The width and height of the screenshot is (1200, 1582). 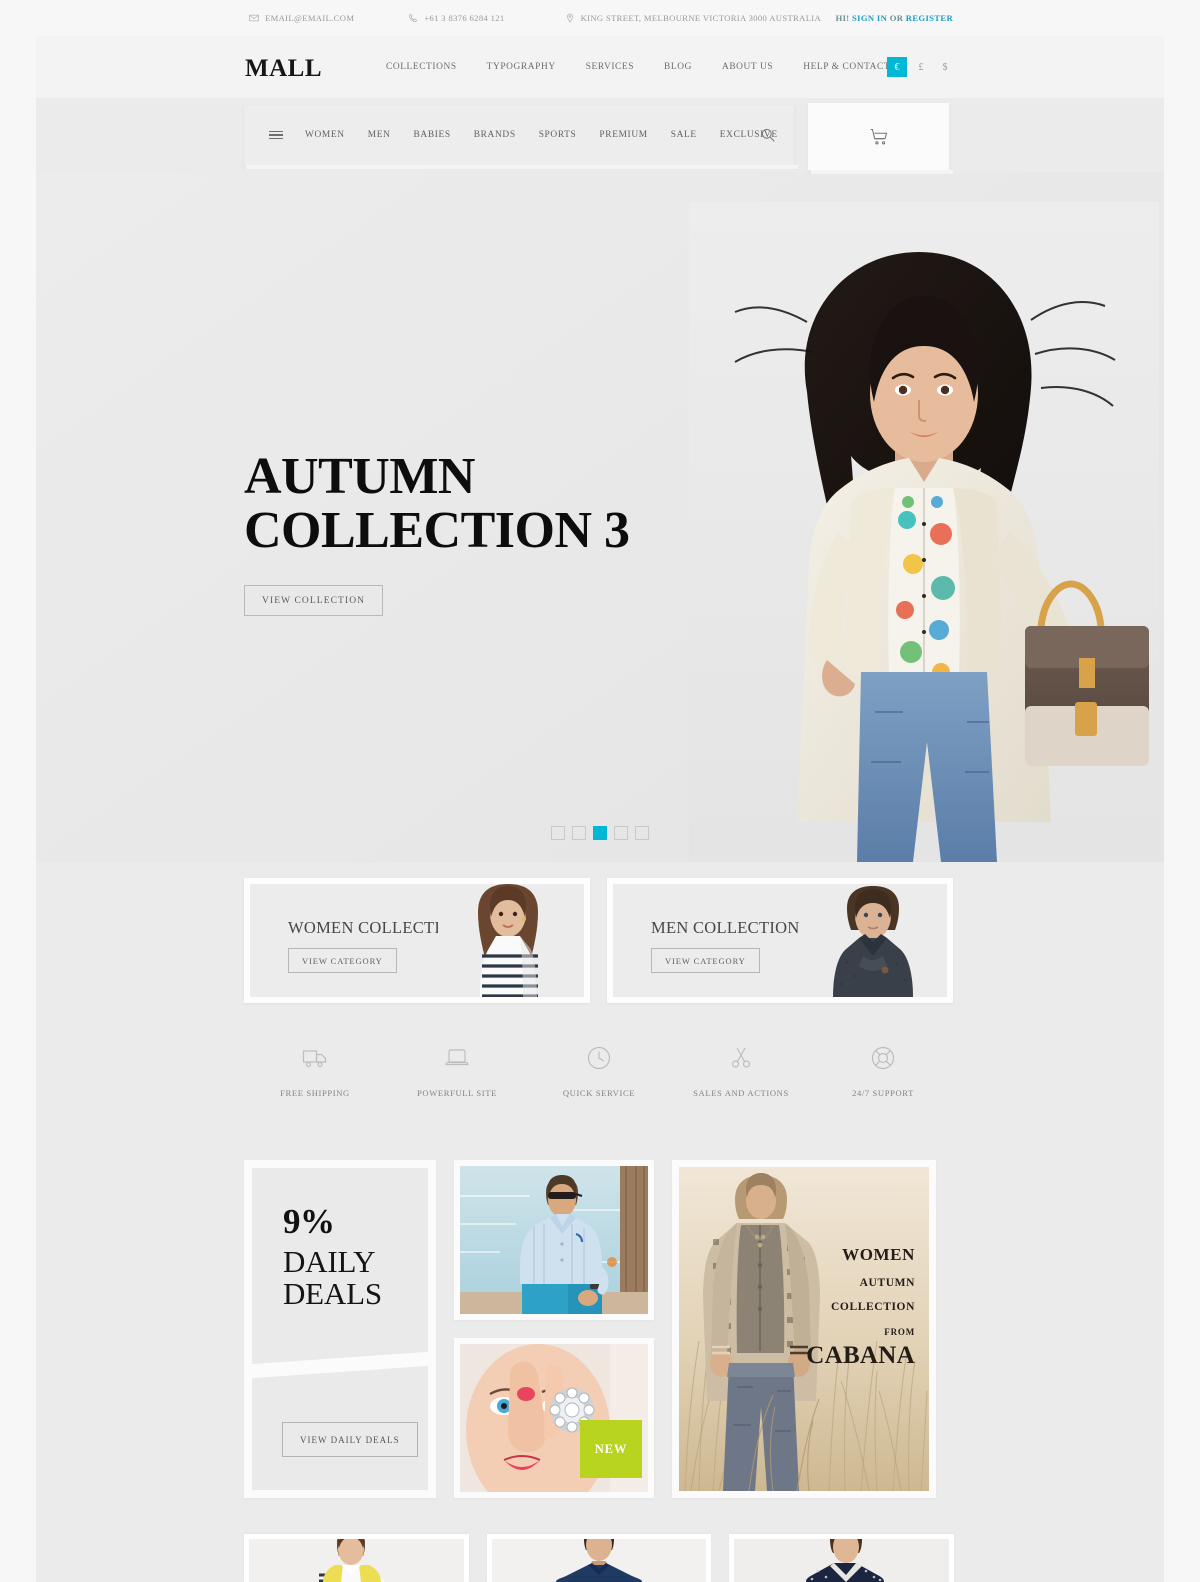 I want to click on contact-phone: +61 3 8376 6284 121, so click(x=456, y=18).